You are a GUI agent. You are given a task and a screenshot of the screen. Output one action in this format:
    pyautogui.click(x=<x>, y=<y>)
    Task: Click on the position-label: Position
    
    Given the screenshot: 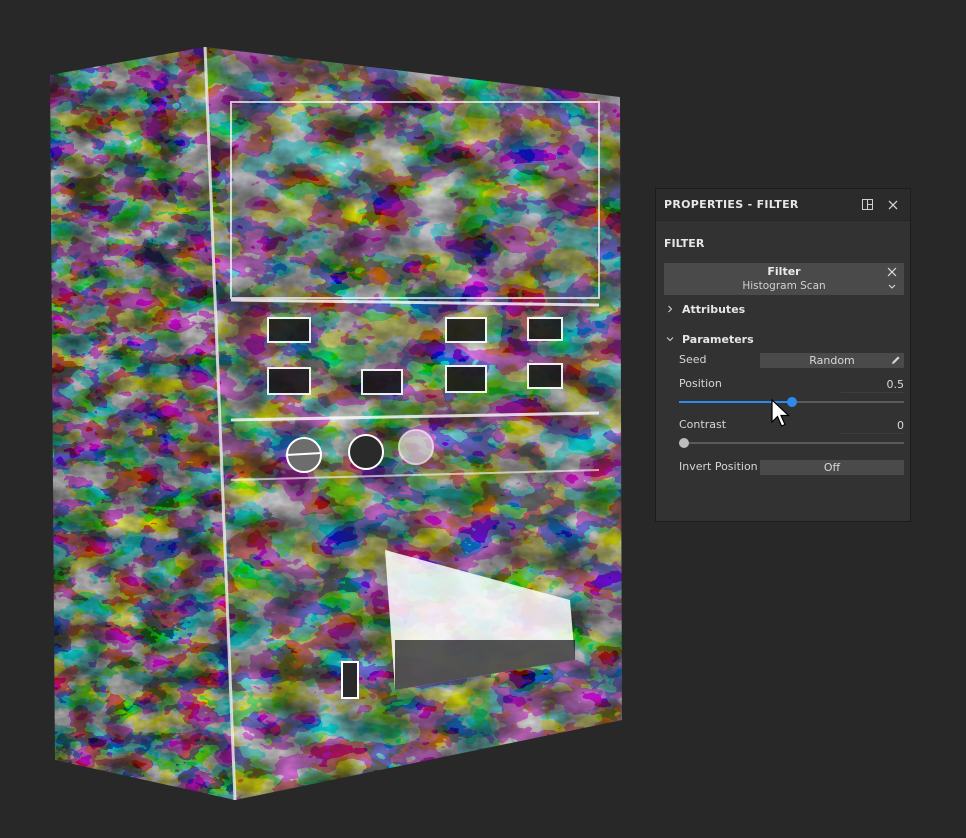 What is the action you would take?
    pyautogui.click(x=700, y=383)
    